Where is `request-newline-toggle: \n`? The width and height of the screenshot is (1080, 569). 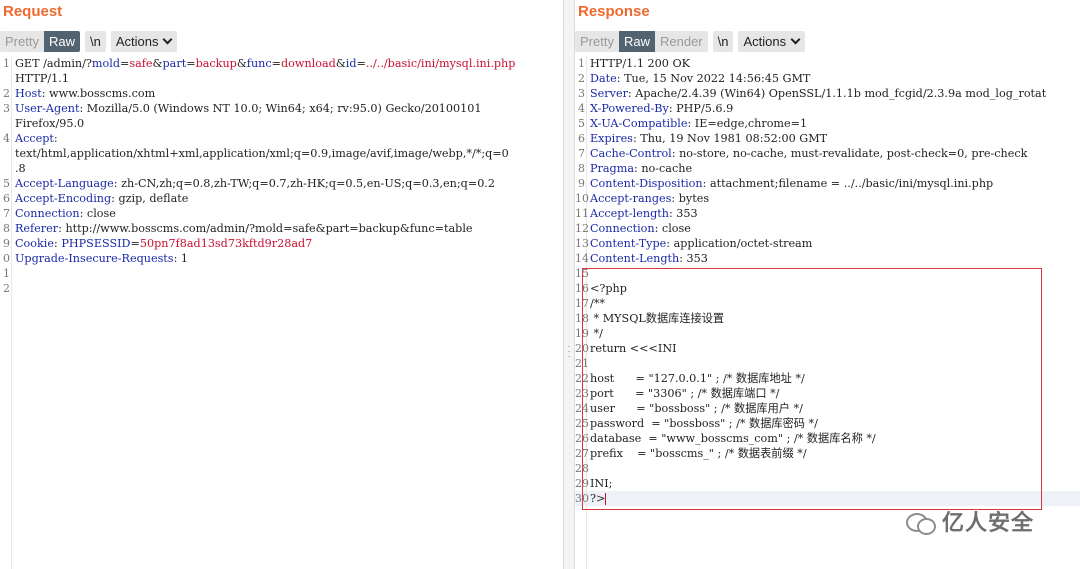 request-newline-toggle: \n is located at coordinates (95, 41).